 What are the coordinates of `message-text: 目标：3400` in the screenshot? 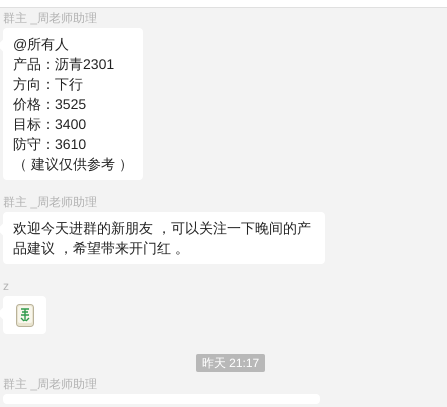 It's located at (50, 124).